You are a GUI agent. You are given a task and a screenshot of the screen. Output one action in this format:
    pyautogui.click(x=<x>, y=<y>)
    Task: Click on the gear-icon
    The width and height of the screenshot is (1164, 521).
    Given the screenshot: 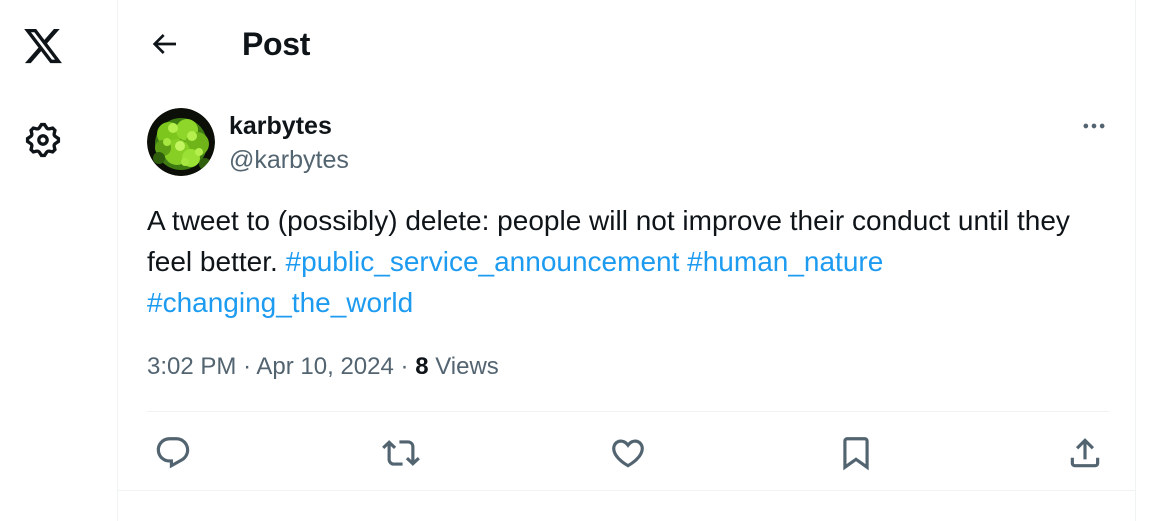 What is the action you would take?
    pyautogui.click(x=43, y=140)
    